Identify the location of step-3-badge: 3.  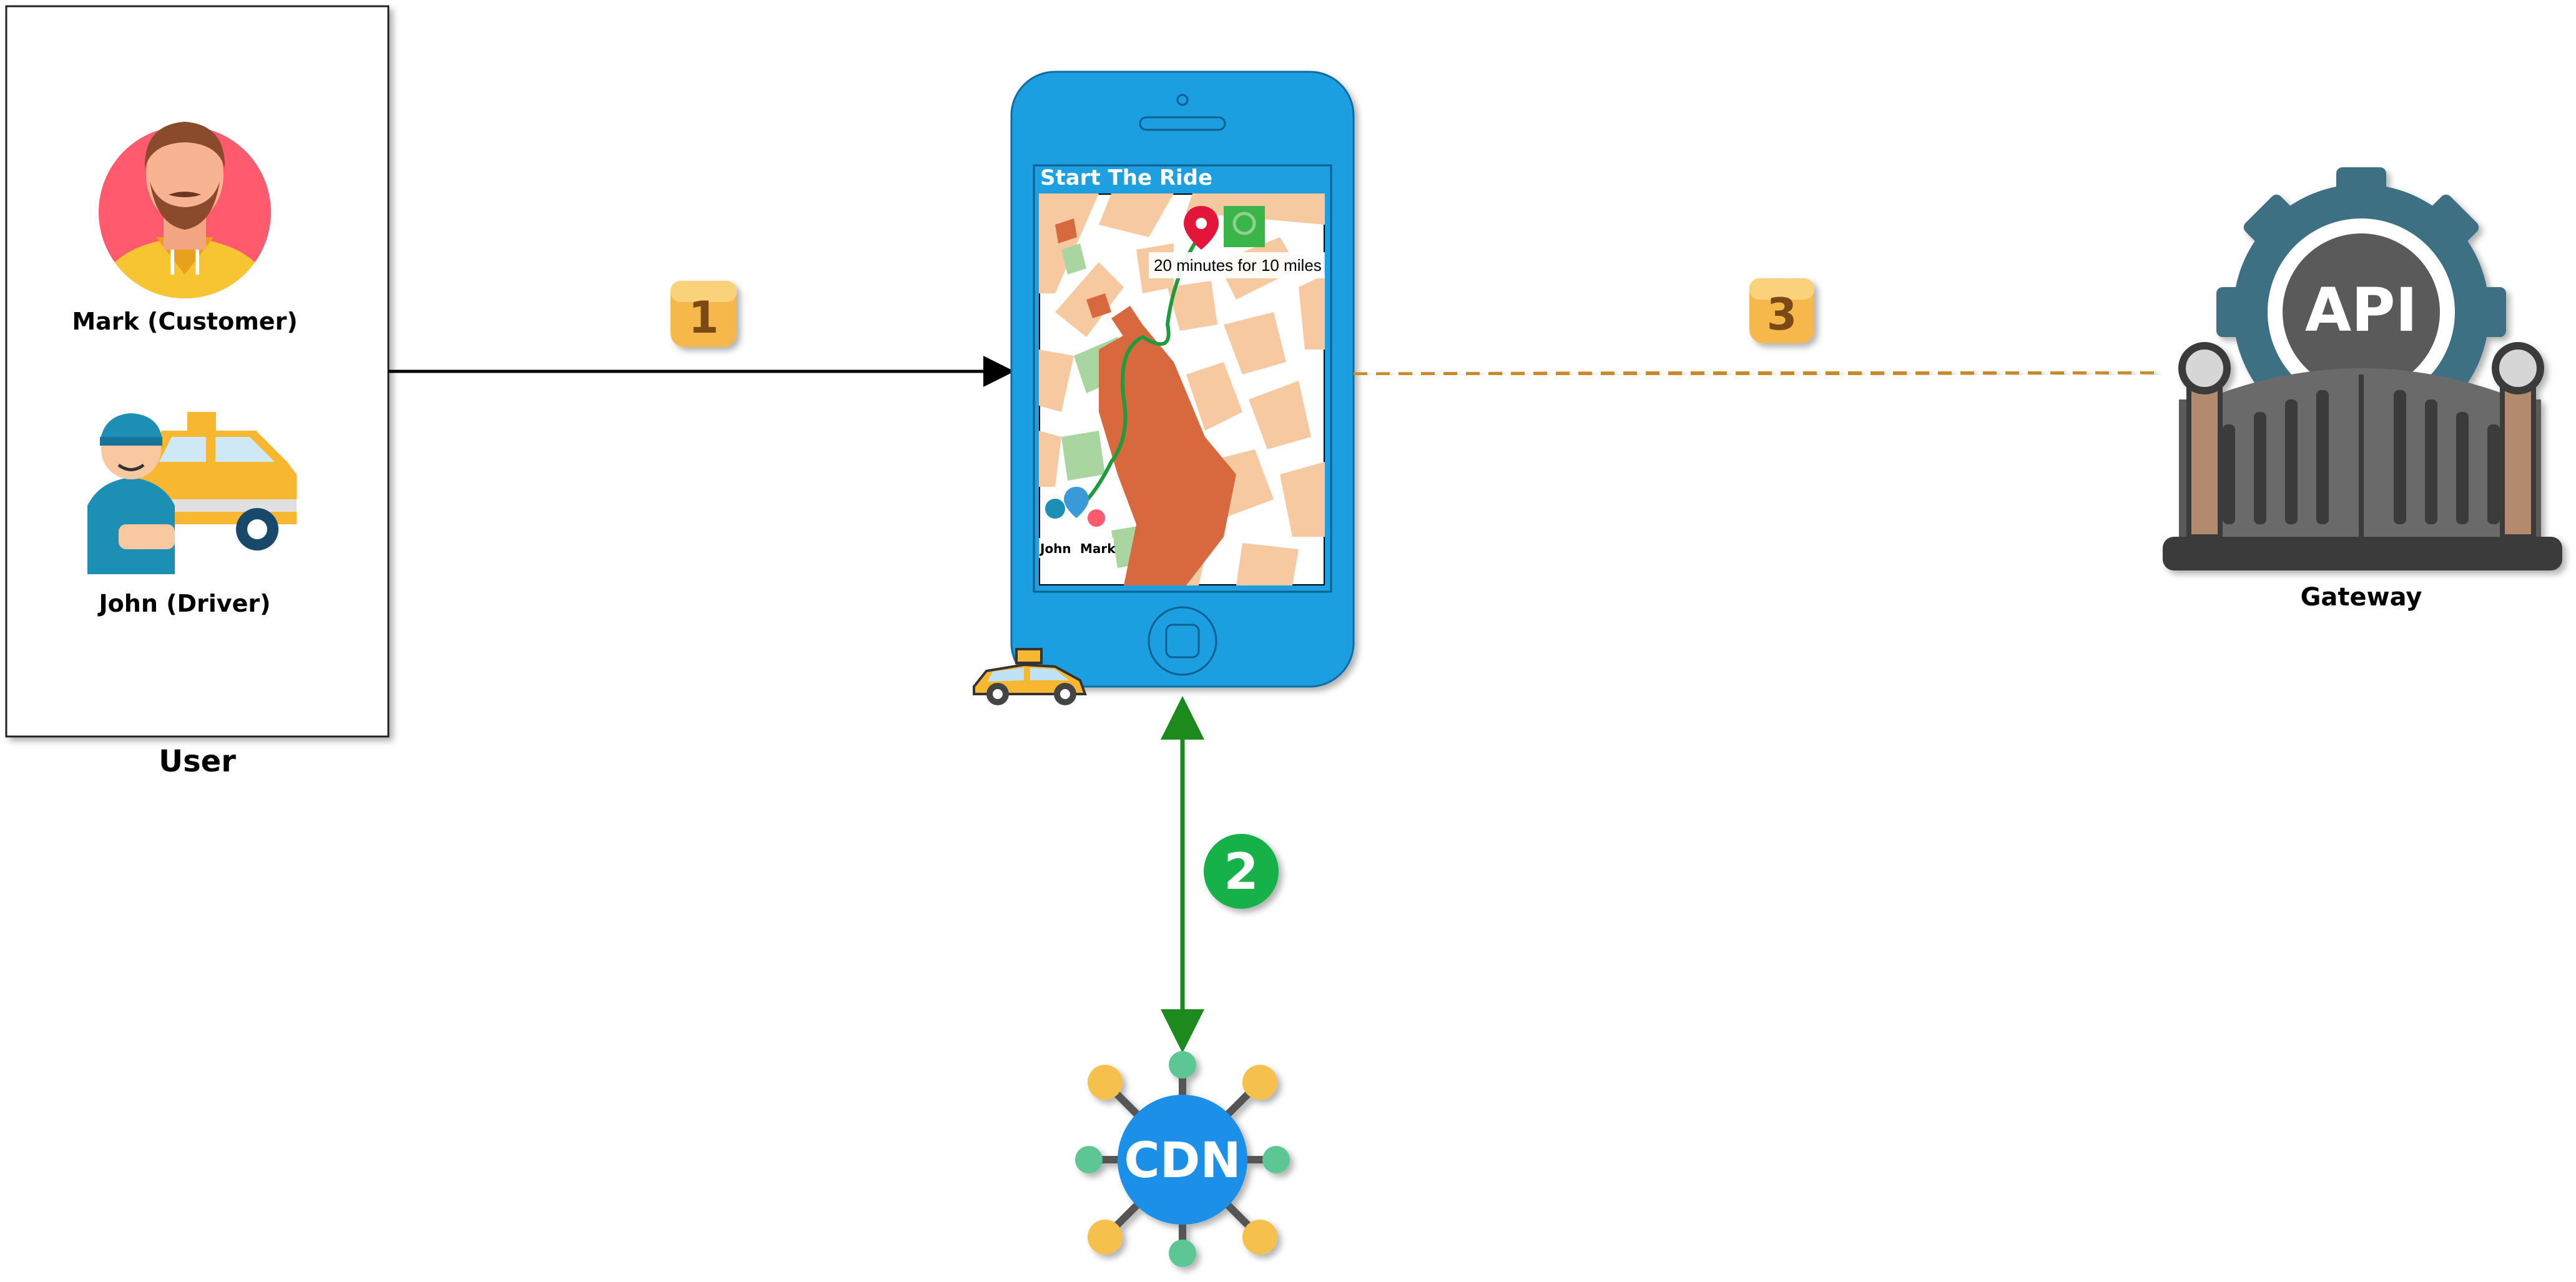
(1781, 310).